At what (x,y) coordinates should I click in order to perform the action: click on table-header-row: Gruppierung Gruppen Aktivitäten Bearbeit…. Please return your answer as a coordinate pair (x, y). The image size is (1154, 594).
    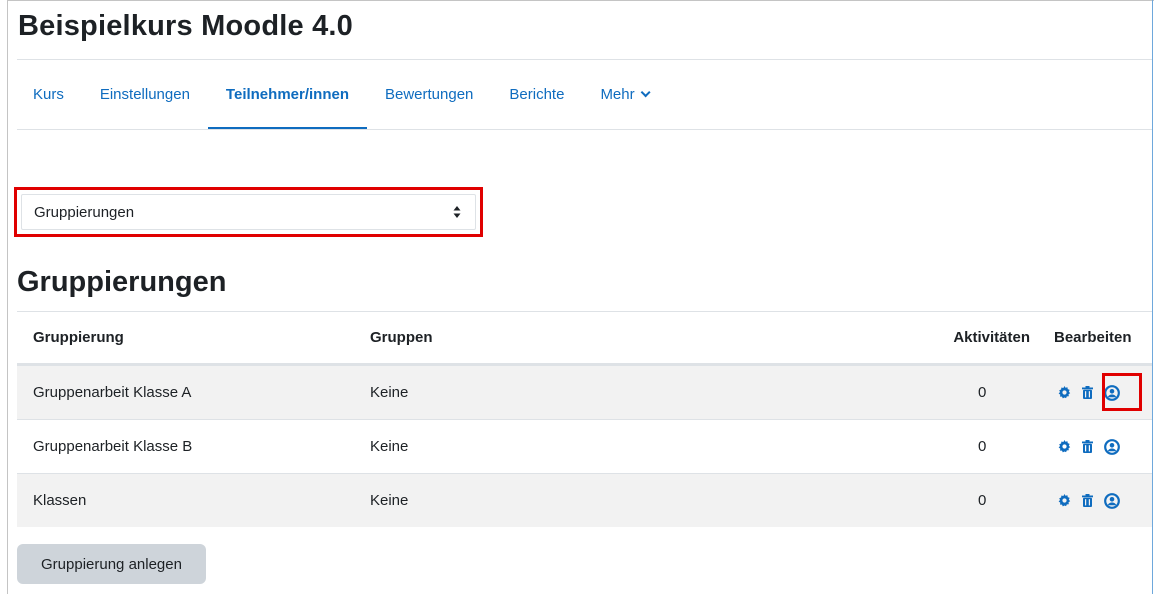
    Looking at the image, I should click on (584, 338).